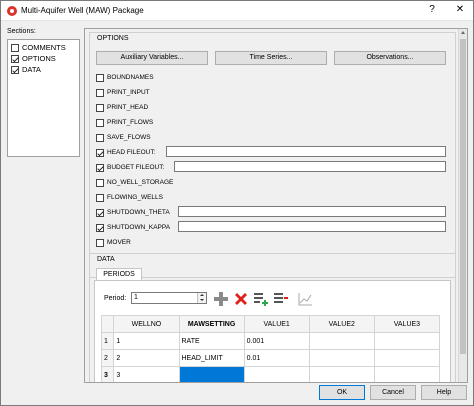  What do you see at coordinates (460, 9) in the screenshot?
I see `close-icon: ✕` at bounding box center [460, 9].